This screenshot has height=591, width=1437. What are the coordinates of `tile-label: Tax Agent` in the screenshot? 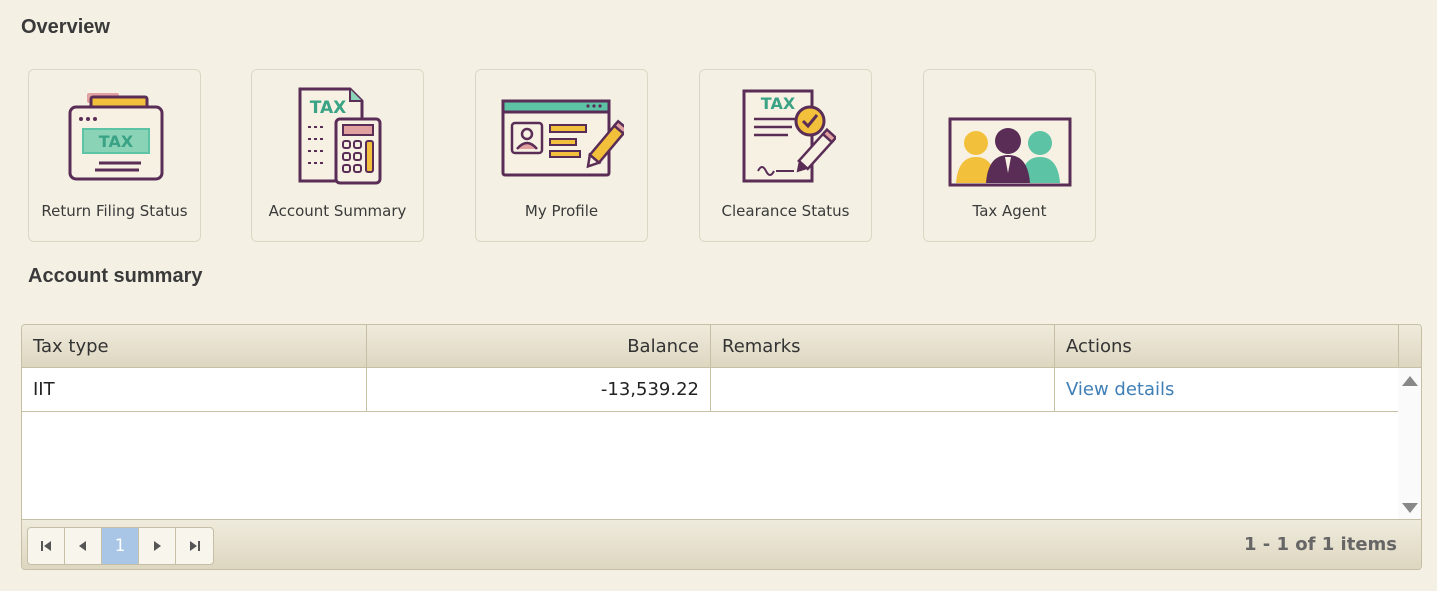 It's located at (1009, 211).